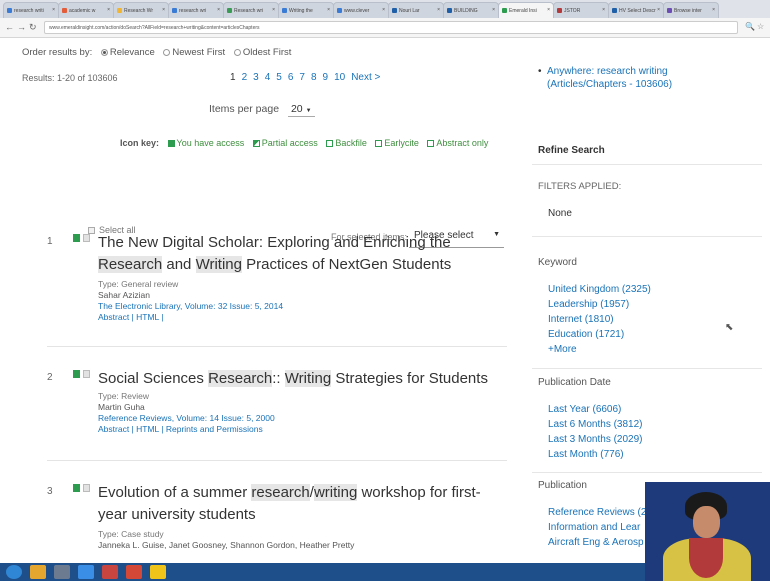  Describe the element at coordinates (104, 52) in the screenshot. I see `radio-relevance` at that location.